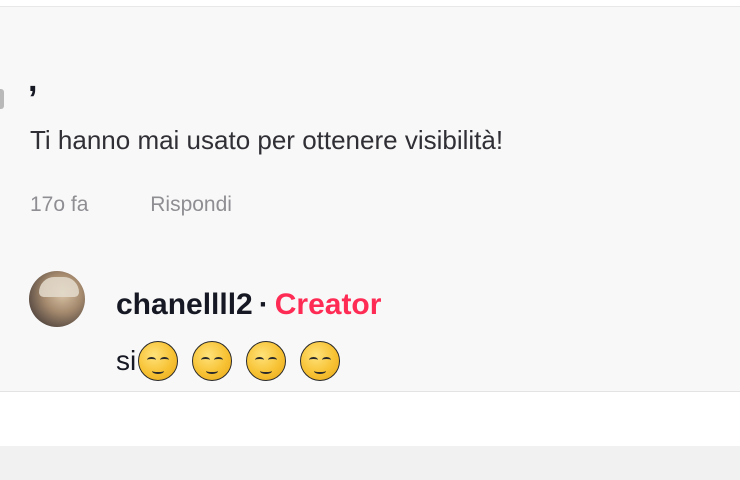  Describe the element at coordinates (184, 304) in the screenshot. I see `reply-username: chanellll2` at that location.